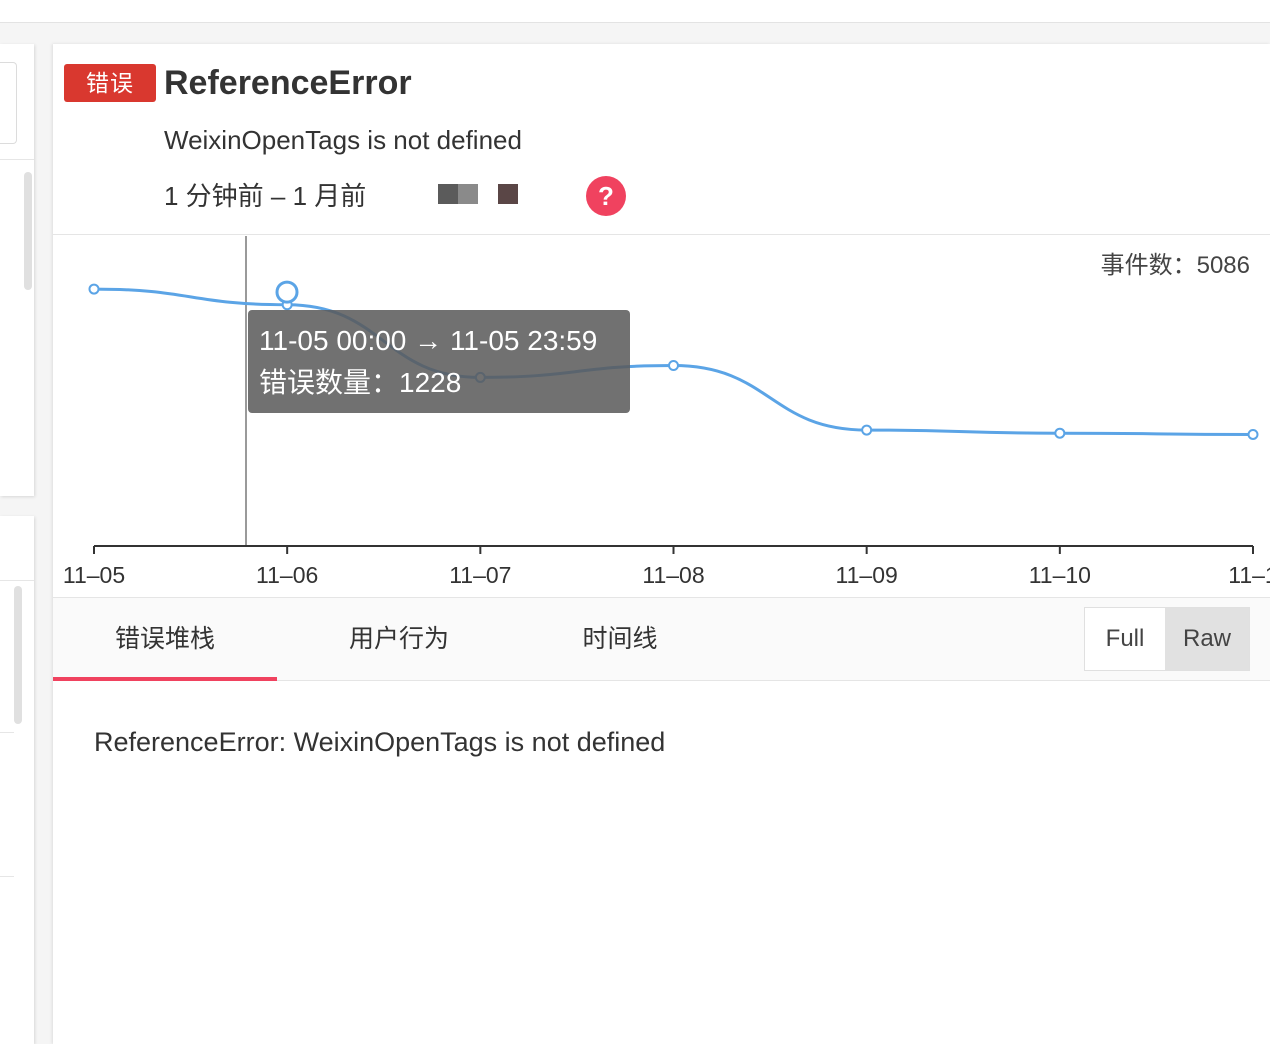 The image size is (1270, 1044). I want to click on x-tick-label: 11–08, so click(673, 575).